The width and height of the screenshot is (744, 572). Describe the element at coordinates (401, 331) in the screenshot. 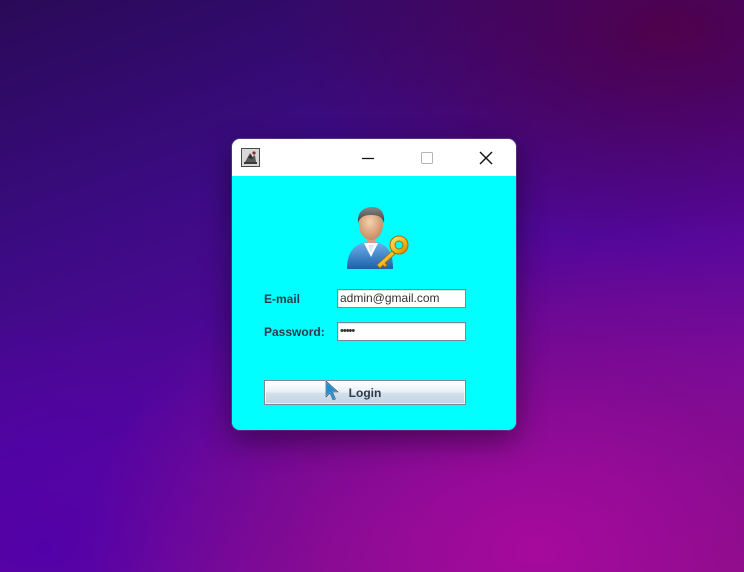

I see `password-field: •••••` at that location.